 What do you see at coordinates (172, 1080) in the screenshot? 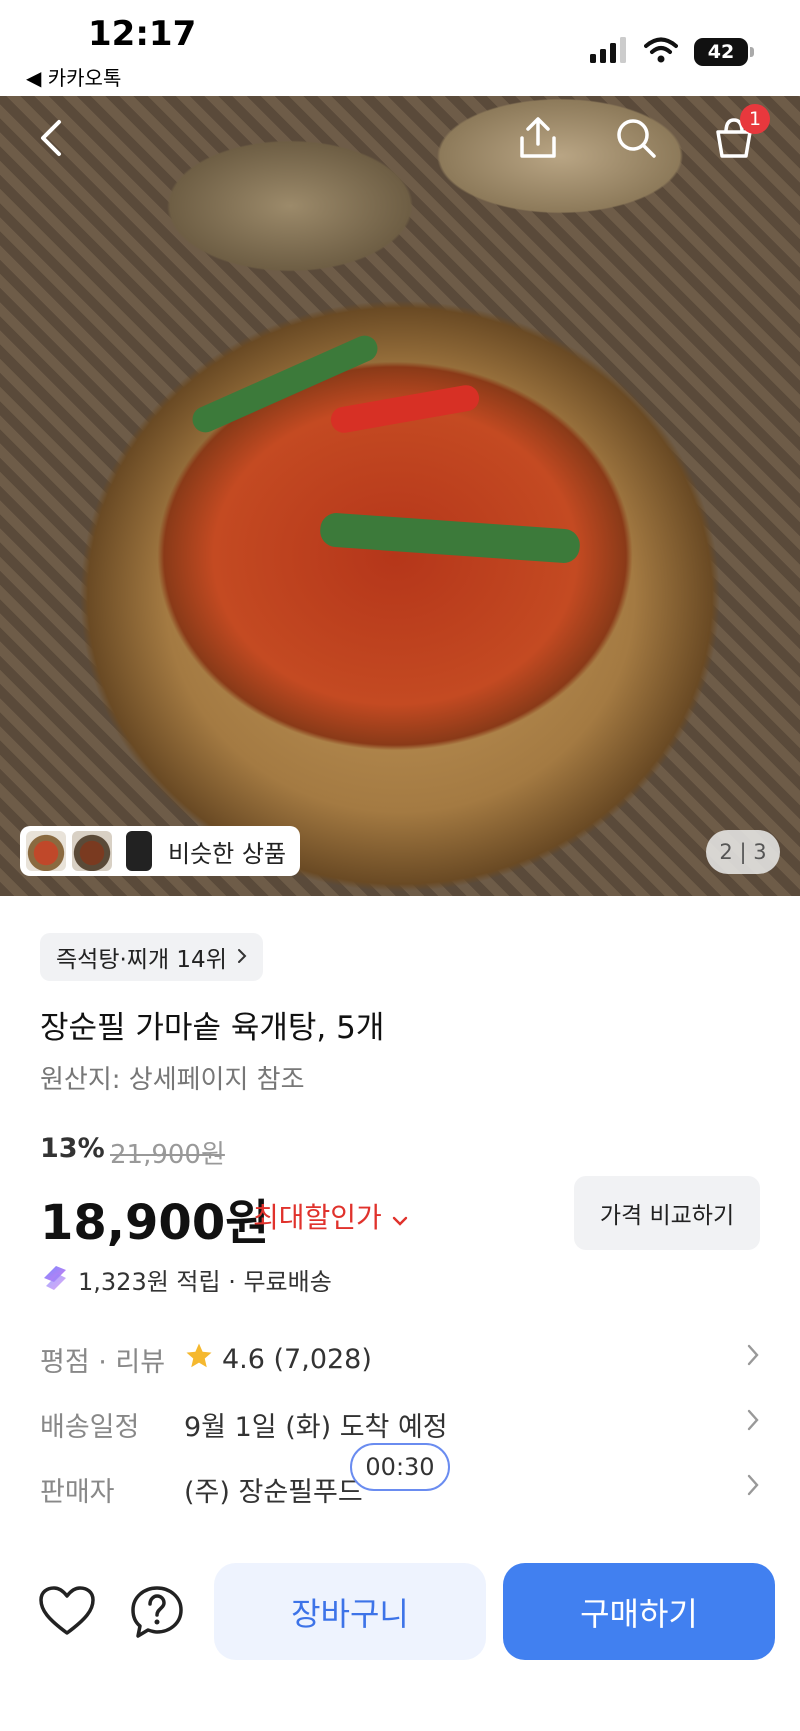
I see `product-origin: 원산지: 상세페이지 참조` at bounding box center [172, 1080].